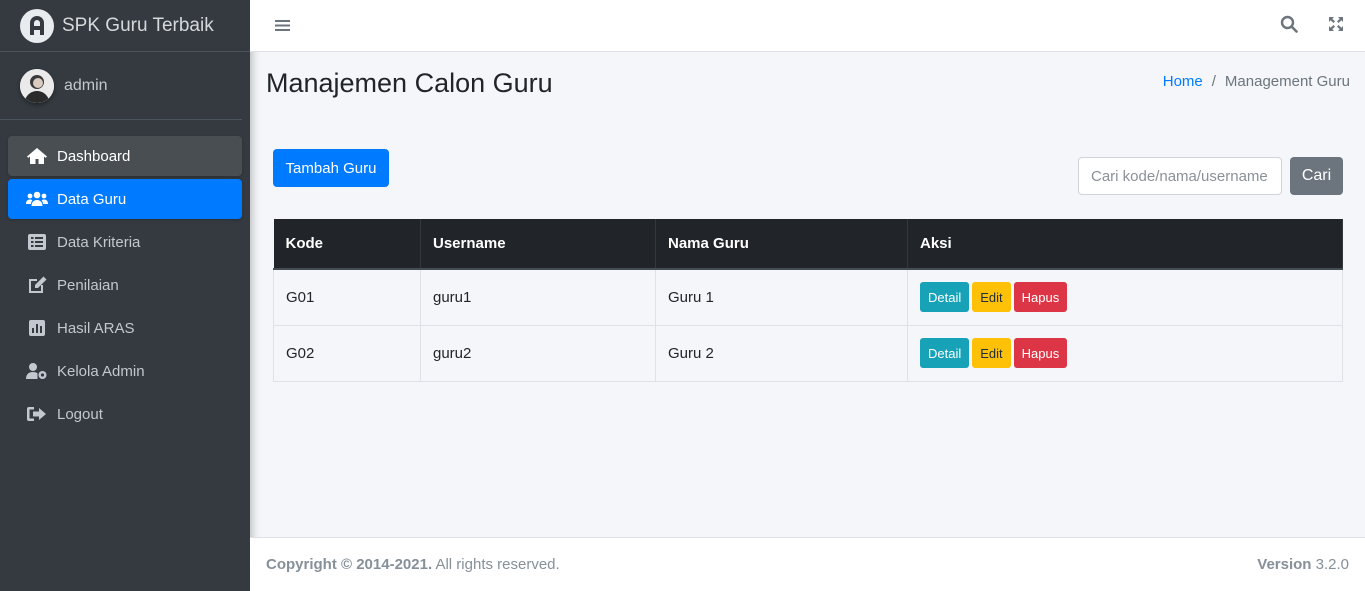 The height and width of the screenshot is (591, 1365). What do you see at coordinates (37, 85) in the screenshot?
I see `user-avatar` at bounding box center [37, 85].